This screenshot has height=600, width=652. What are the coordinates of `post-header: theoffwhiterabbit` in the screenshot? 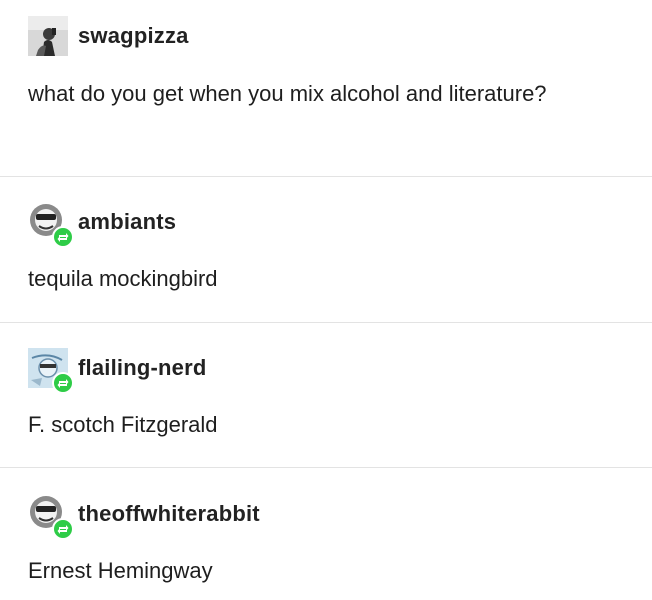 It's located at (144, 517).